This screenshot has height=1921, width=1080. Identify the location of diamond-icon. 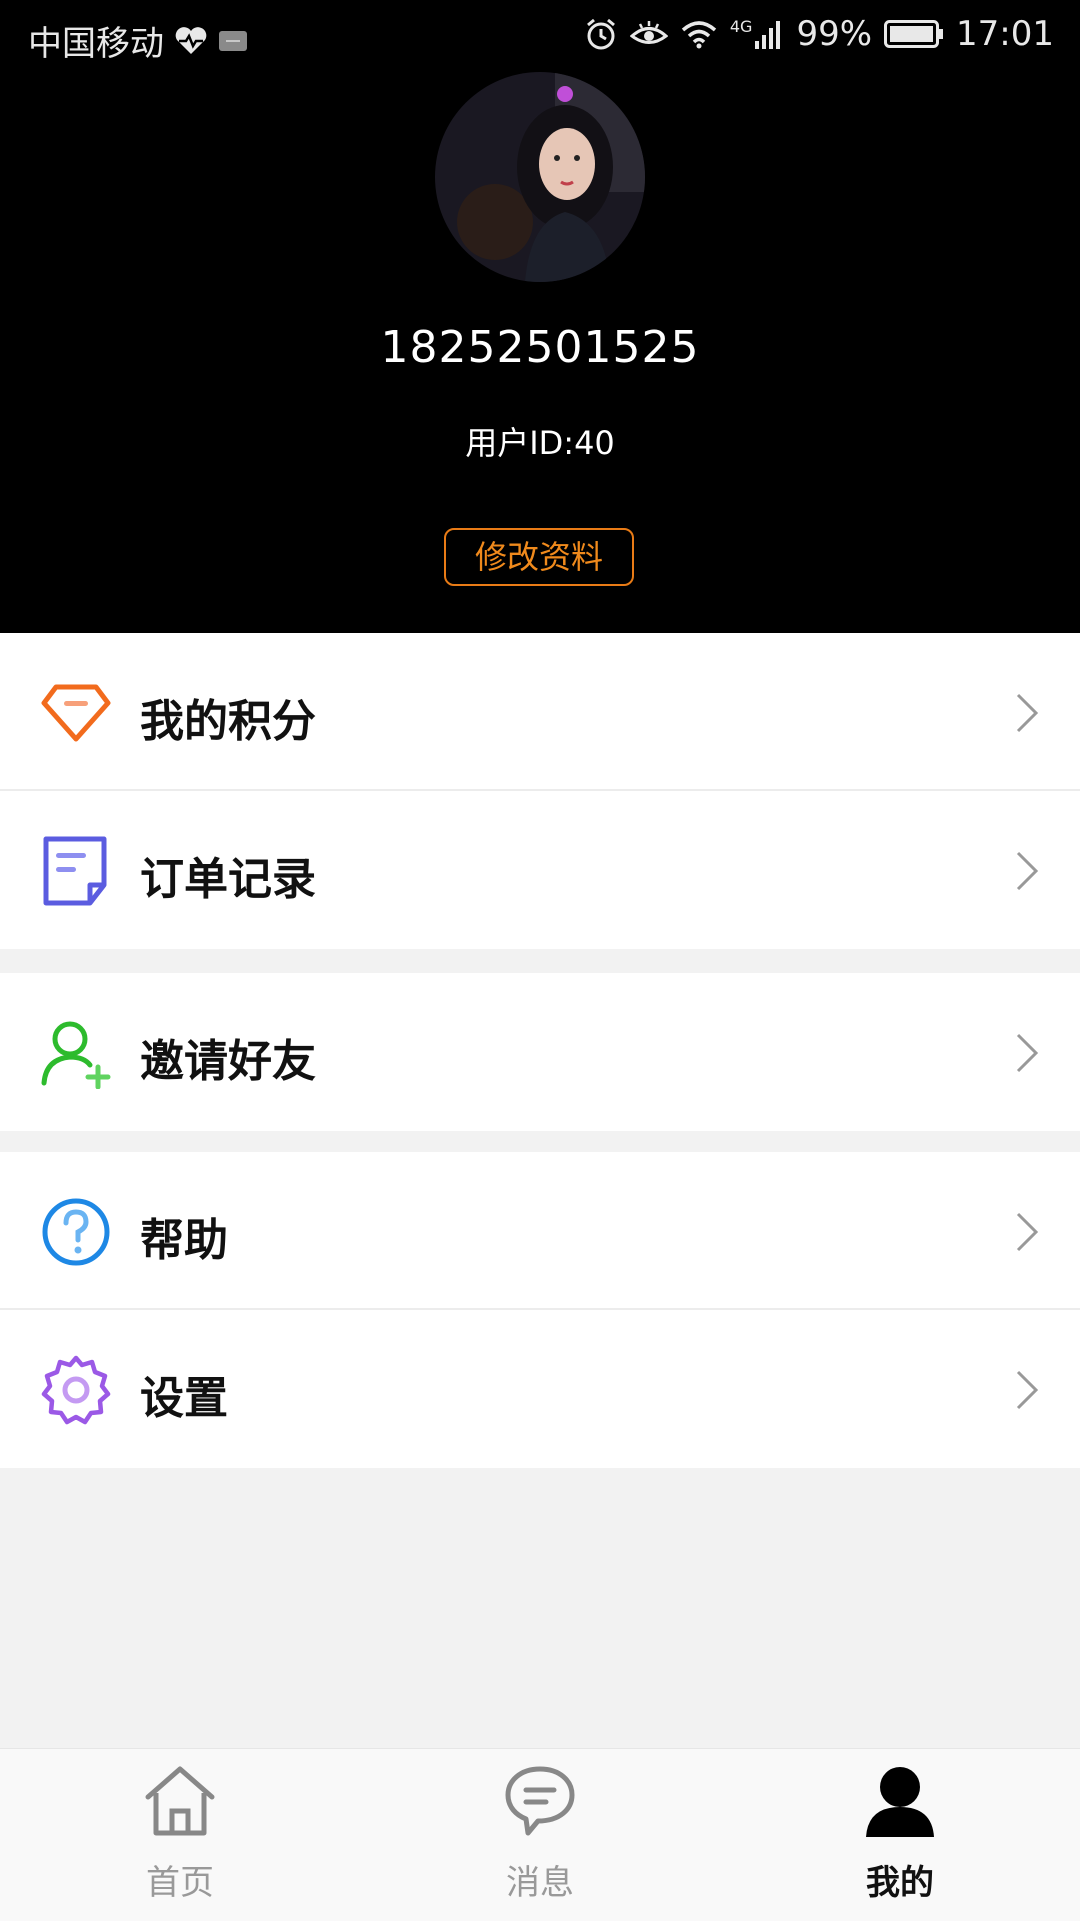
(76, 713).